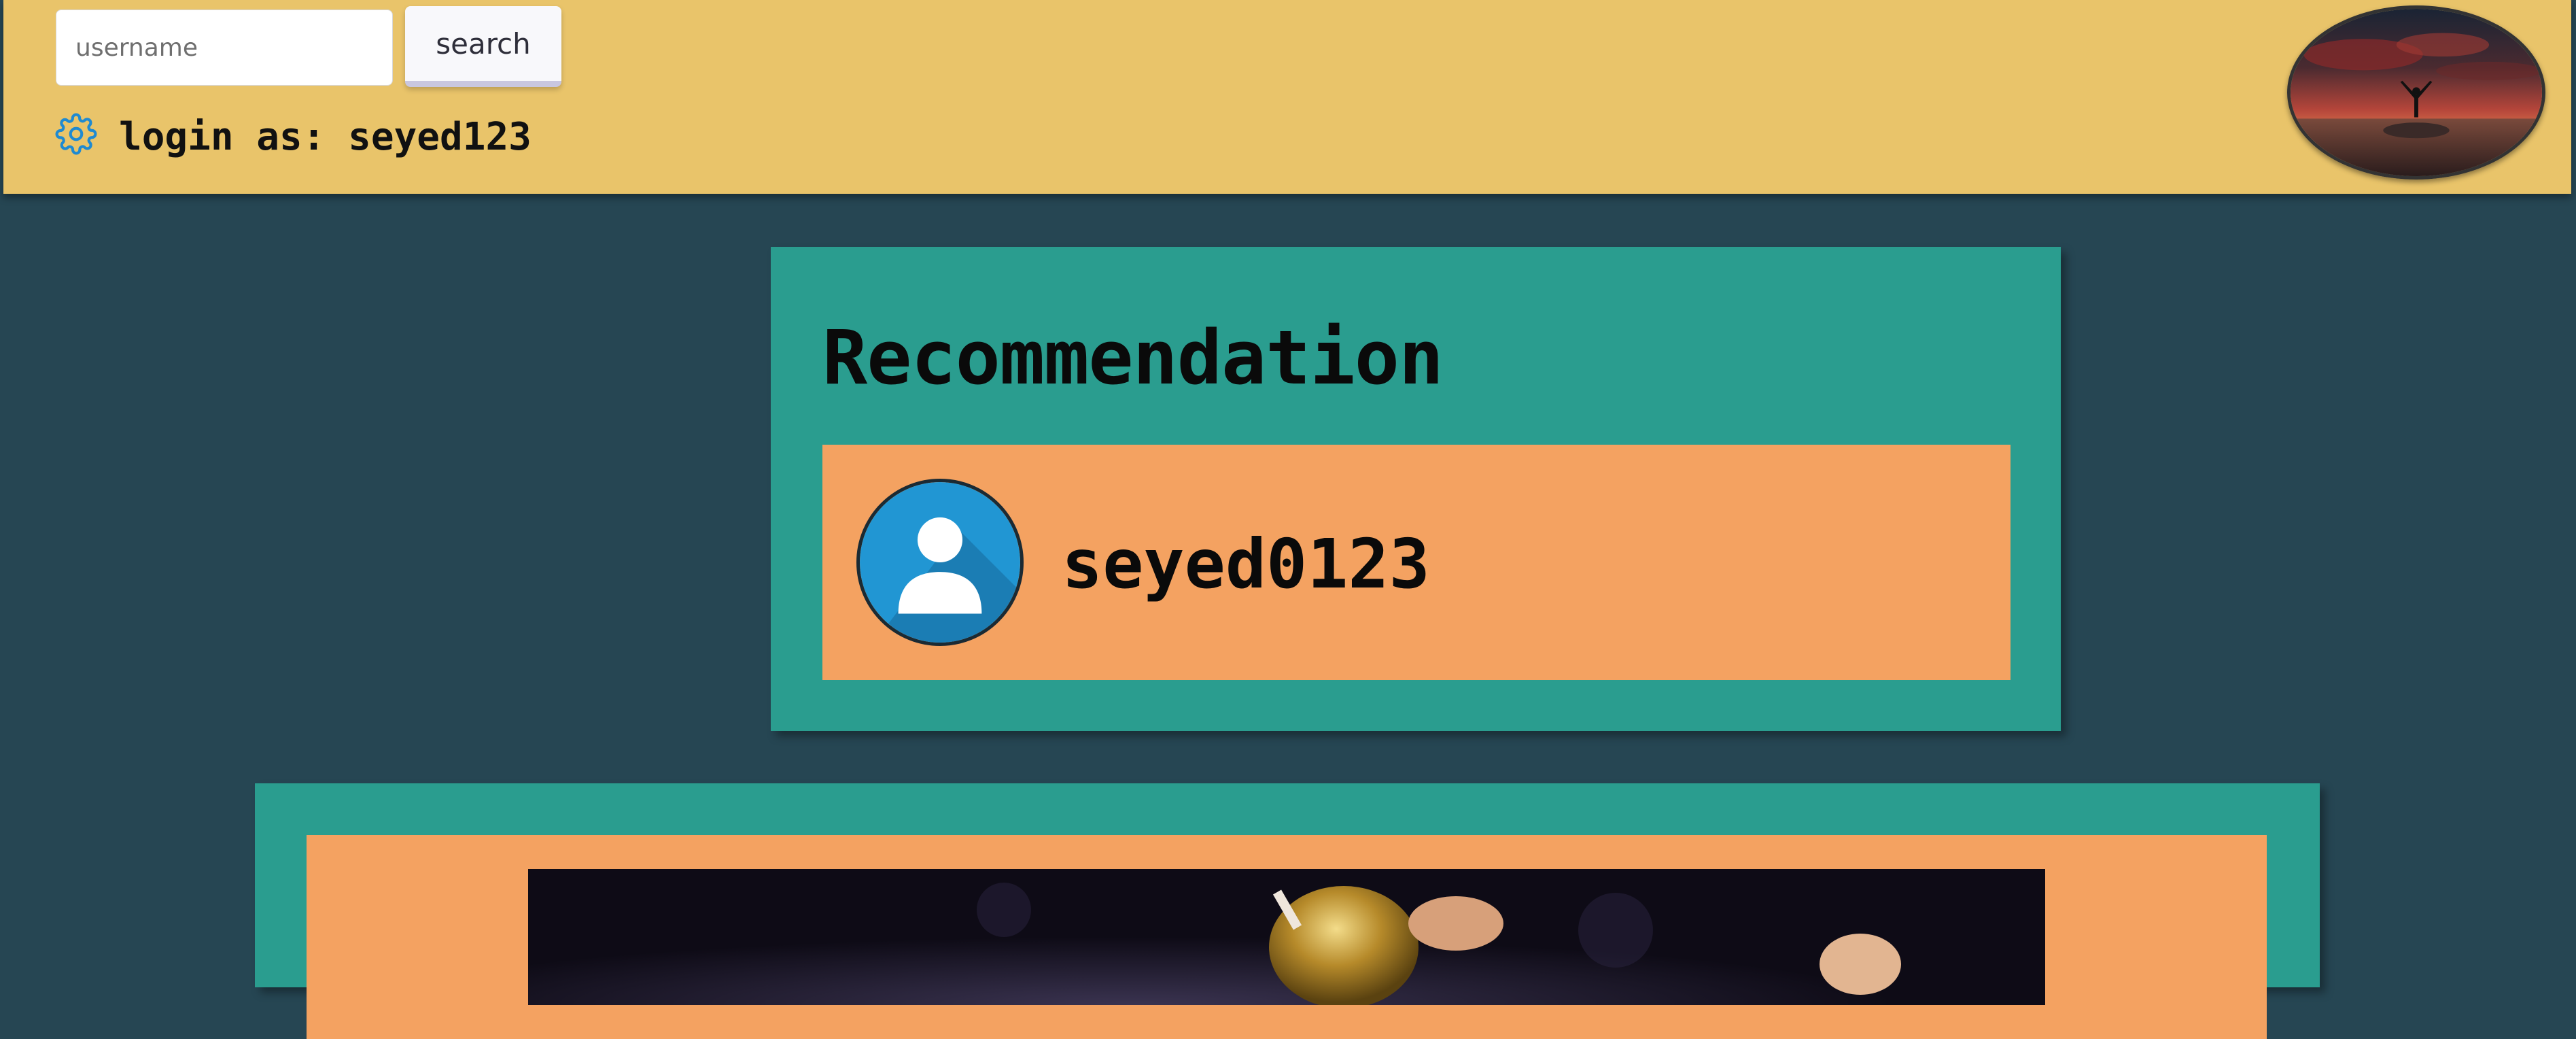 This screenshot has height=1039, width=2576. Describe the element at coordinates (76, 134) in the screenshot. I see `gear-icon` at that location.